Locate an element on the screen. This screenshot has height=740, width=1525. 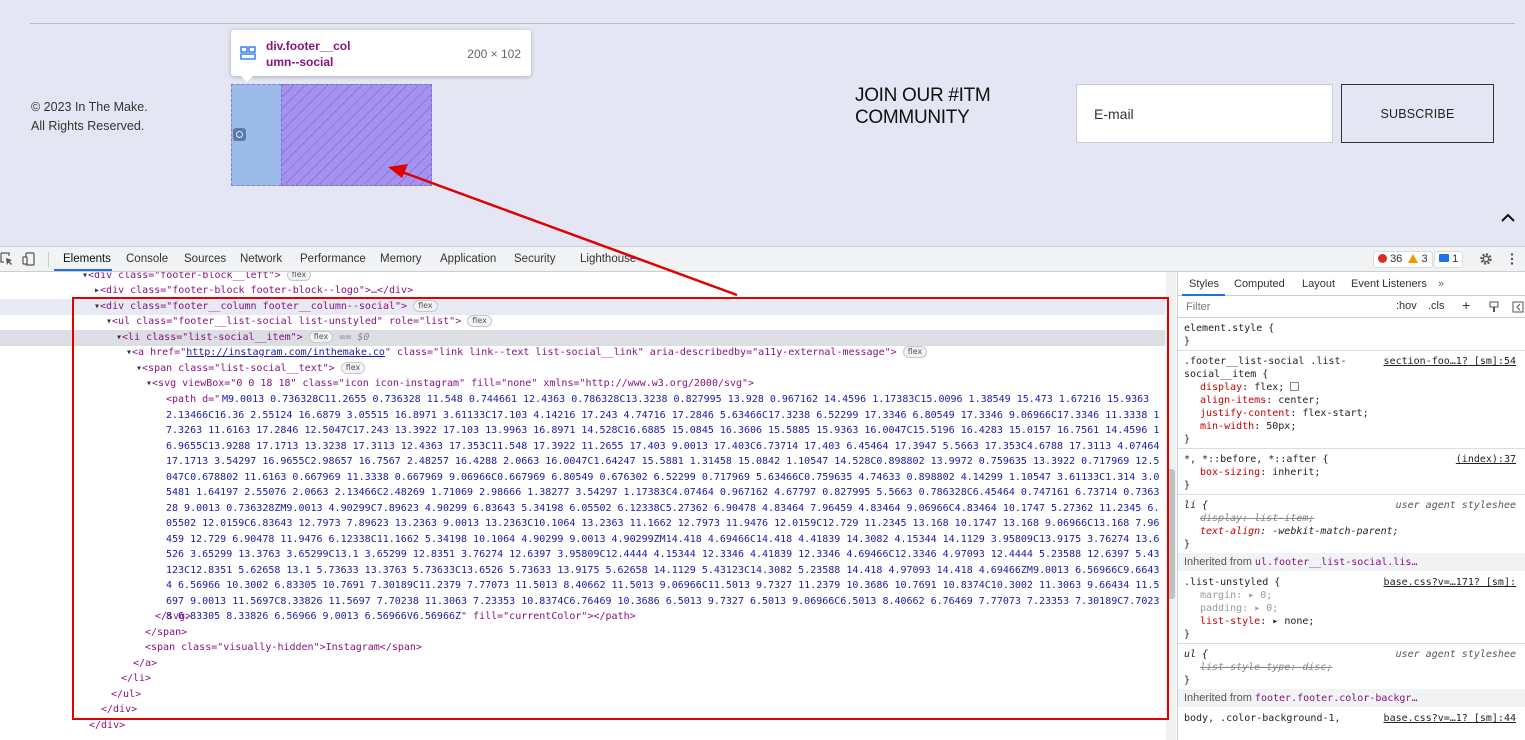
error-icon is located at coordinates (1382, 258).